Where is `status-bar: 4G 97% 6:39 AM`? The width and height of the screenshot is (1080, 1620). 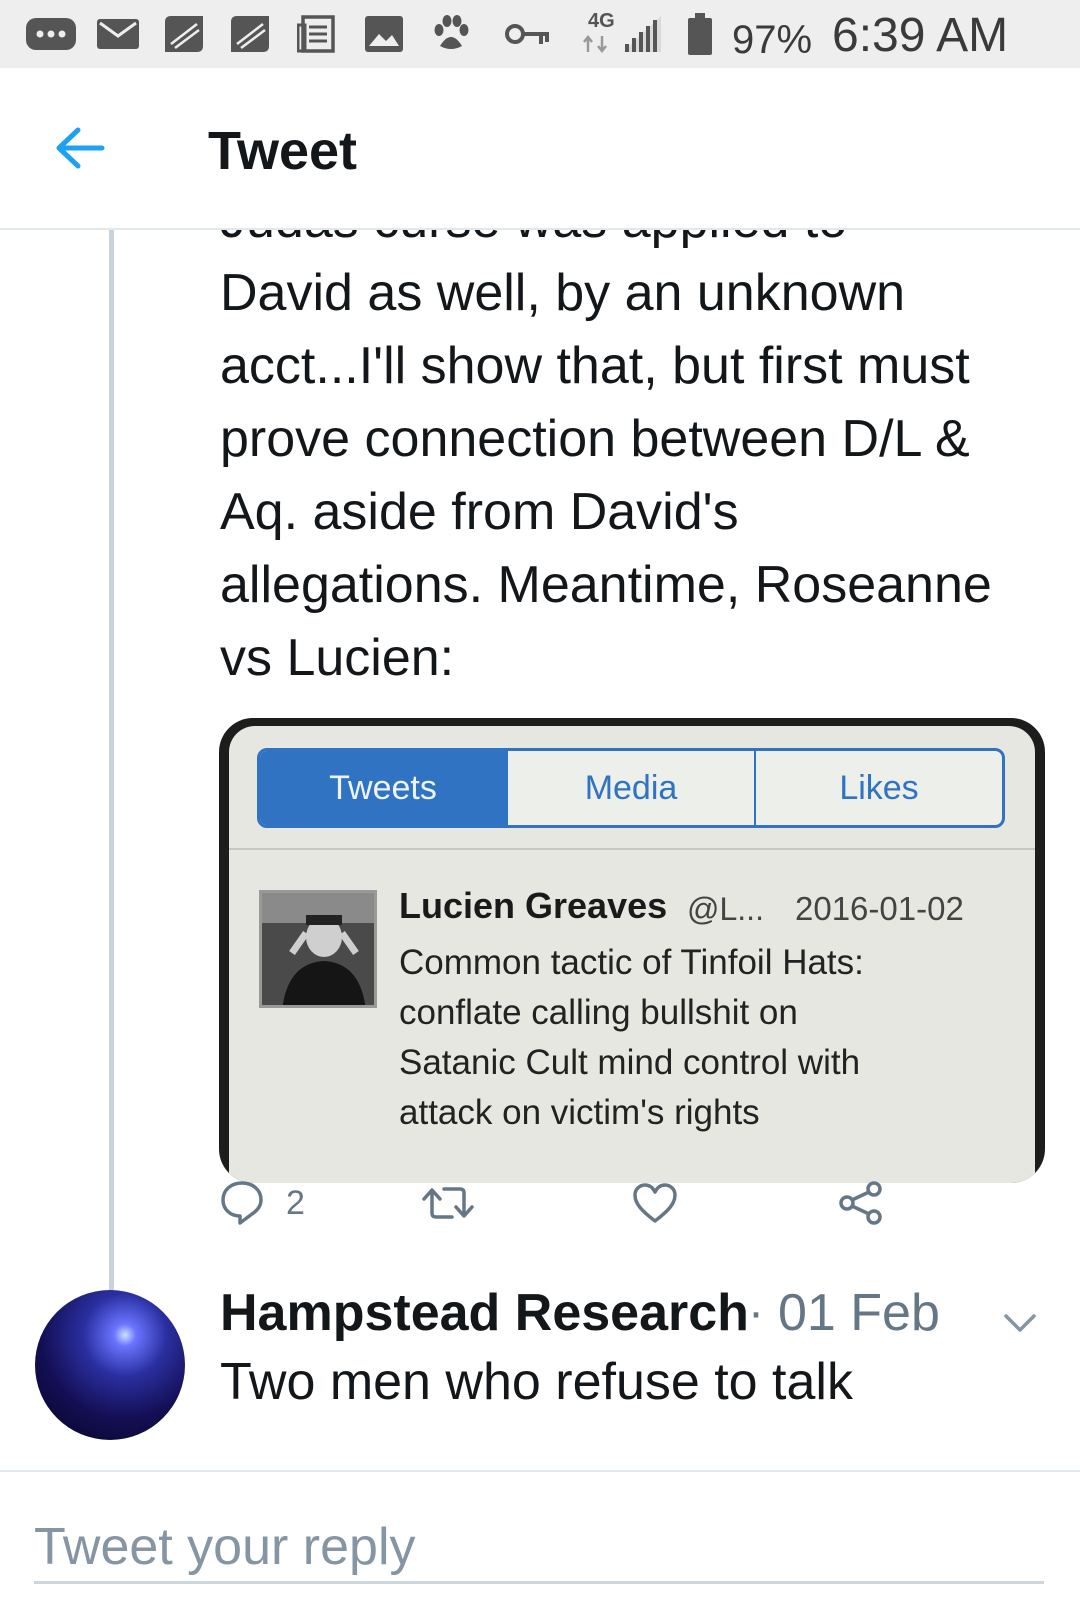
status-bar: 4G 97% 6:39 AM is located at coordinates (540, 34).